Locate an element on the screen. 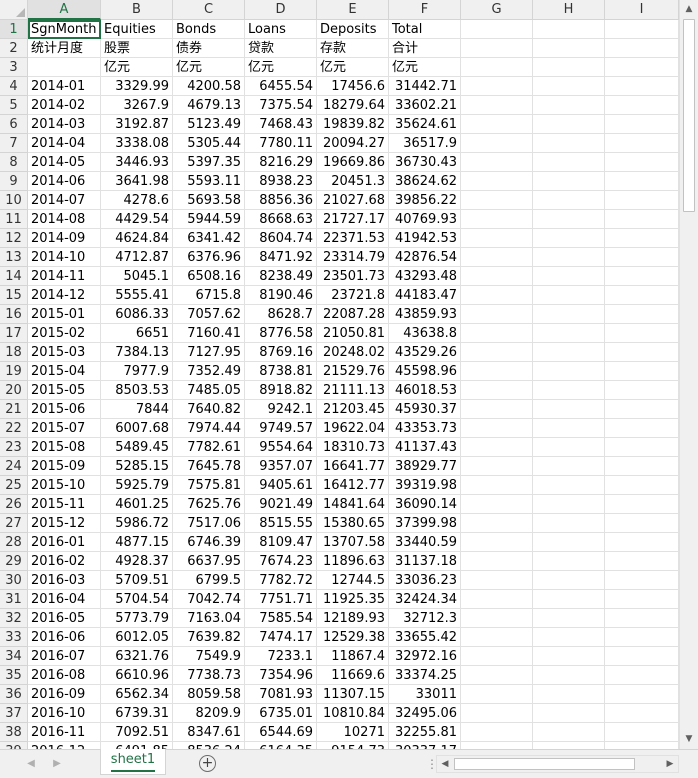 The height and width of the screenshot is (778, 698). cell-a29: 2016-02 is located at coordinates (64, 561).